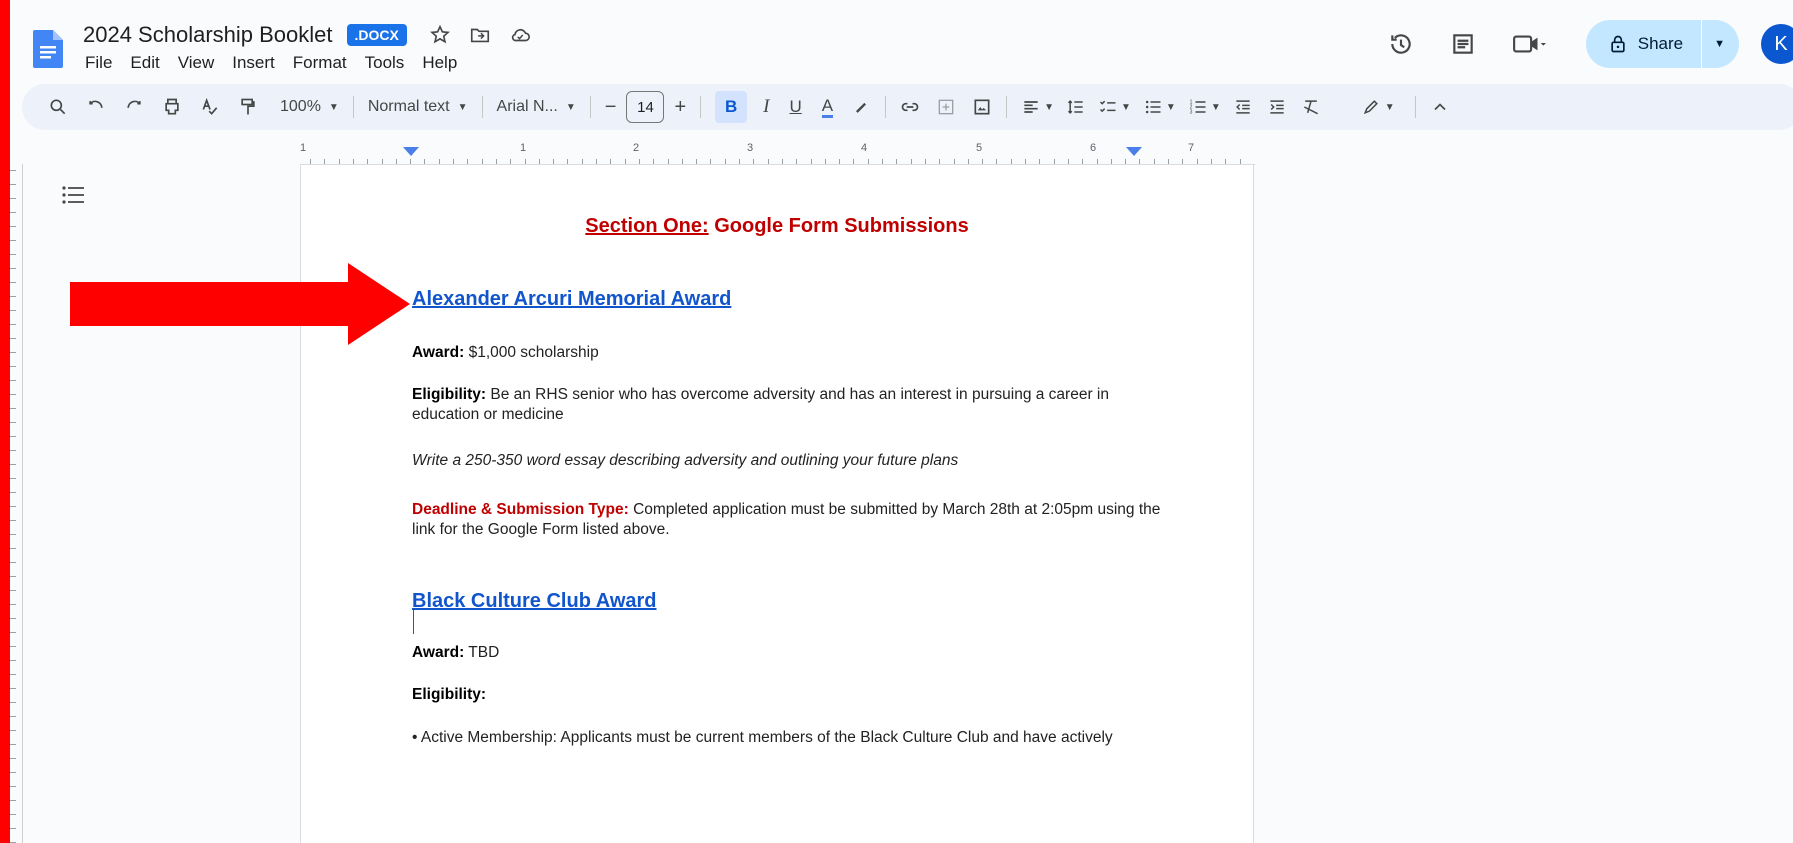 Image resolution: width=1793 pixels, height=843 pixels. I want to click on share-button: Share ▼, so click(1662, 44).